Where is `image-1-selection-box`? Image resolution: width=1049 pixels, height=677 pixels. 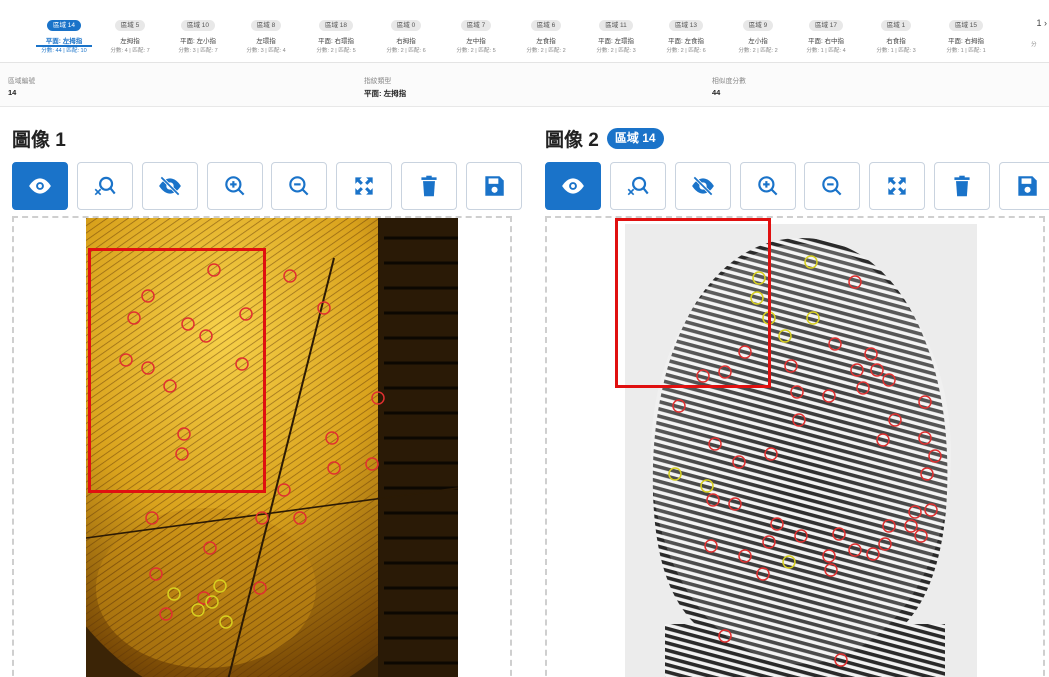 image-1-selection-box is located at coordinates (177, 370).